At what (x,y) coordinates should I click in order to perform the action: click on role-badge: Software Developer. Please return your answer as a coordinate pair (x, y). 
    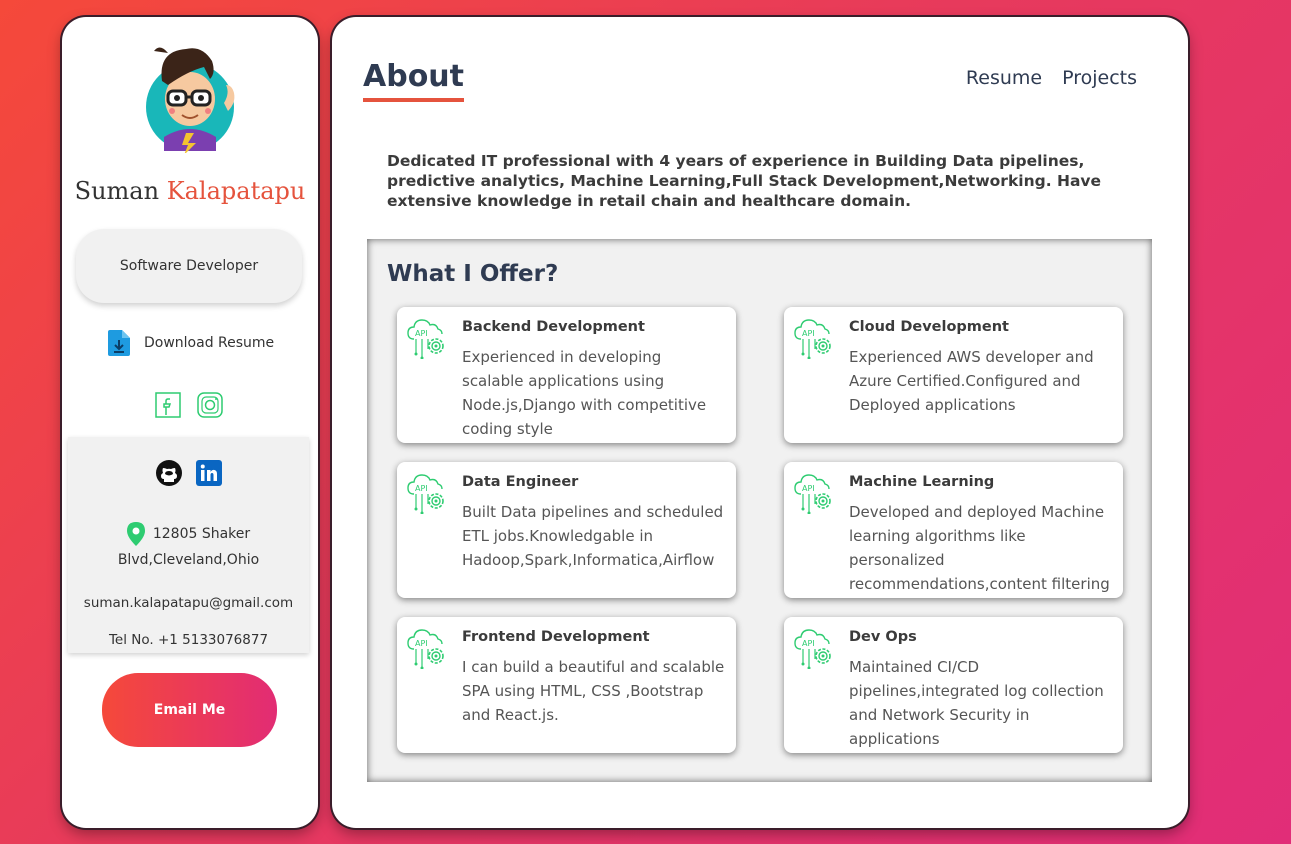
    Looking at the image, I should click on (189, 266).